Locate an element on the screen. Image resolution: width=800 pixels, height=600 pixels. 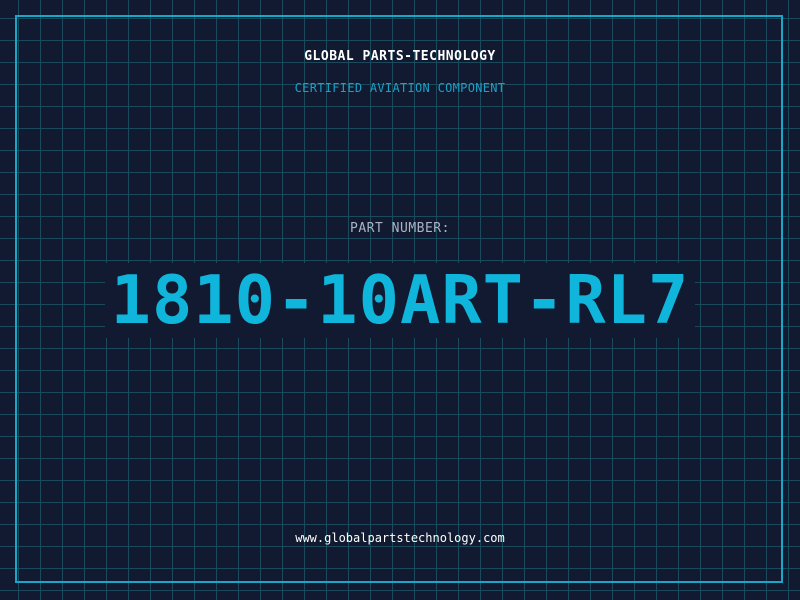
part-number-value: 1810-10ART-RL7 is located at coordinates (400, 300).